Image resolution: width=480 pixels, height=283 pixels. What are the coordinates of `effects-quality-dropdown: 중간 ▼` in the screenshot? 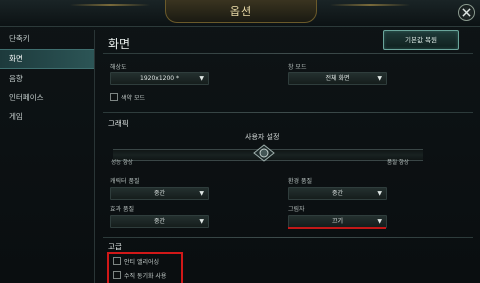 It's located at (159, 221).